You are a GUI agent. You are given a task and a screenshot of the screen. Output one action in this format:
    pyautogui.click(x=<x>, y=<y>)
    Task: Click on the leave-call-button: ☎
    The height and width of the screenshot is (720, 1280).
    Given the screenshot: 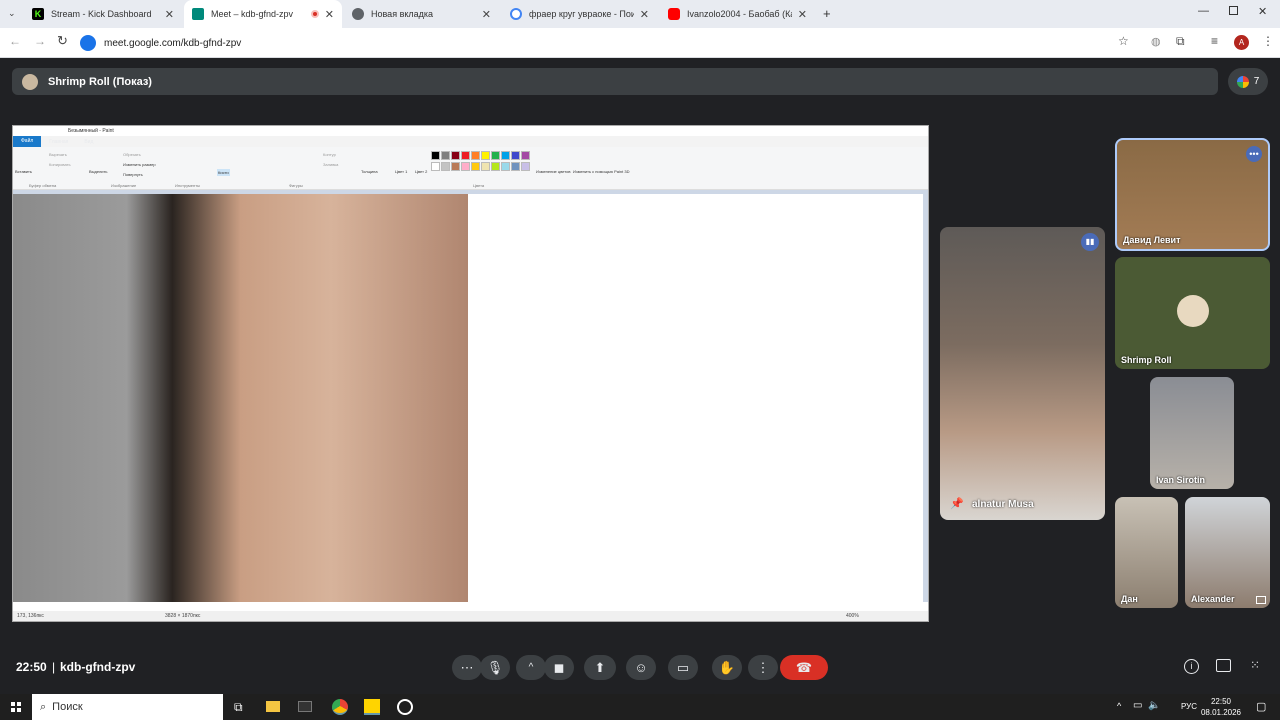 What is the action you would take?
    pyautogui.click(x=804, y=667)
    